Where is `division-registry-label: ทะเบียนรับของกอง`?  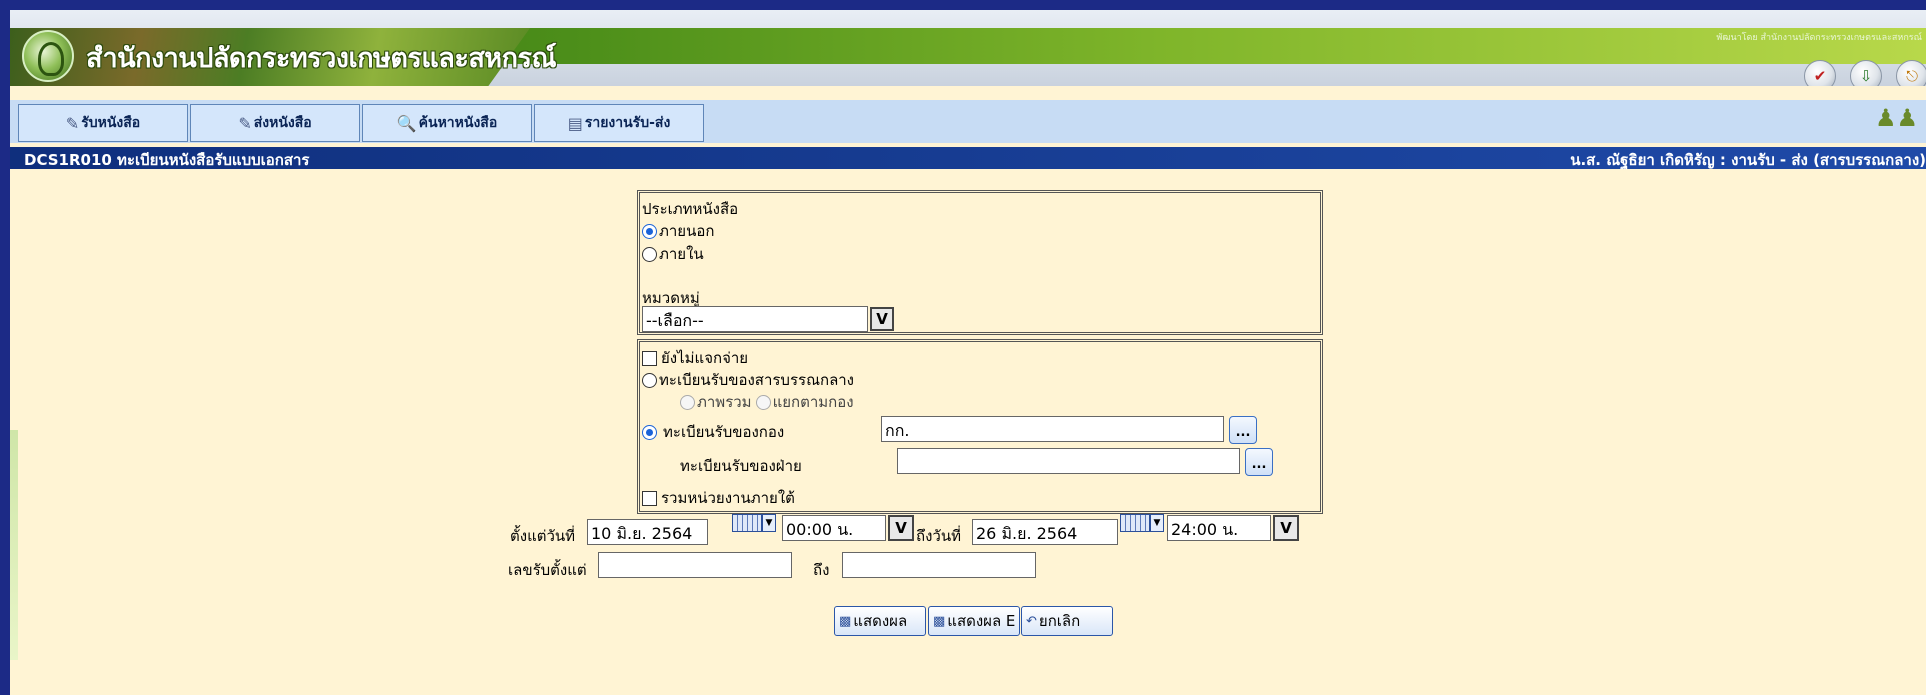
division-registry-label: ทะเบียนรับของกอง is located at coordinates (724, 432).